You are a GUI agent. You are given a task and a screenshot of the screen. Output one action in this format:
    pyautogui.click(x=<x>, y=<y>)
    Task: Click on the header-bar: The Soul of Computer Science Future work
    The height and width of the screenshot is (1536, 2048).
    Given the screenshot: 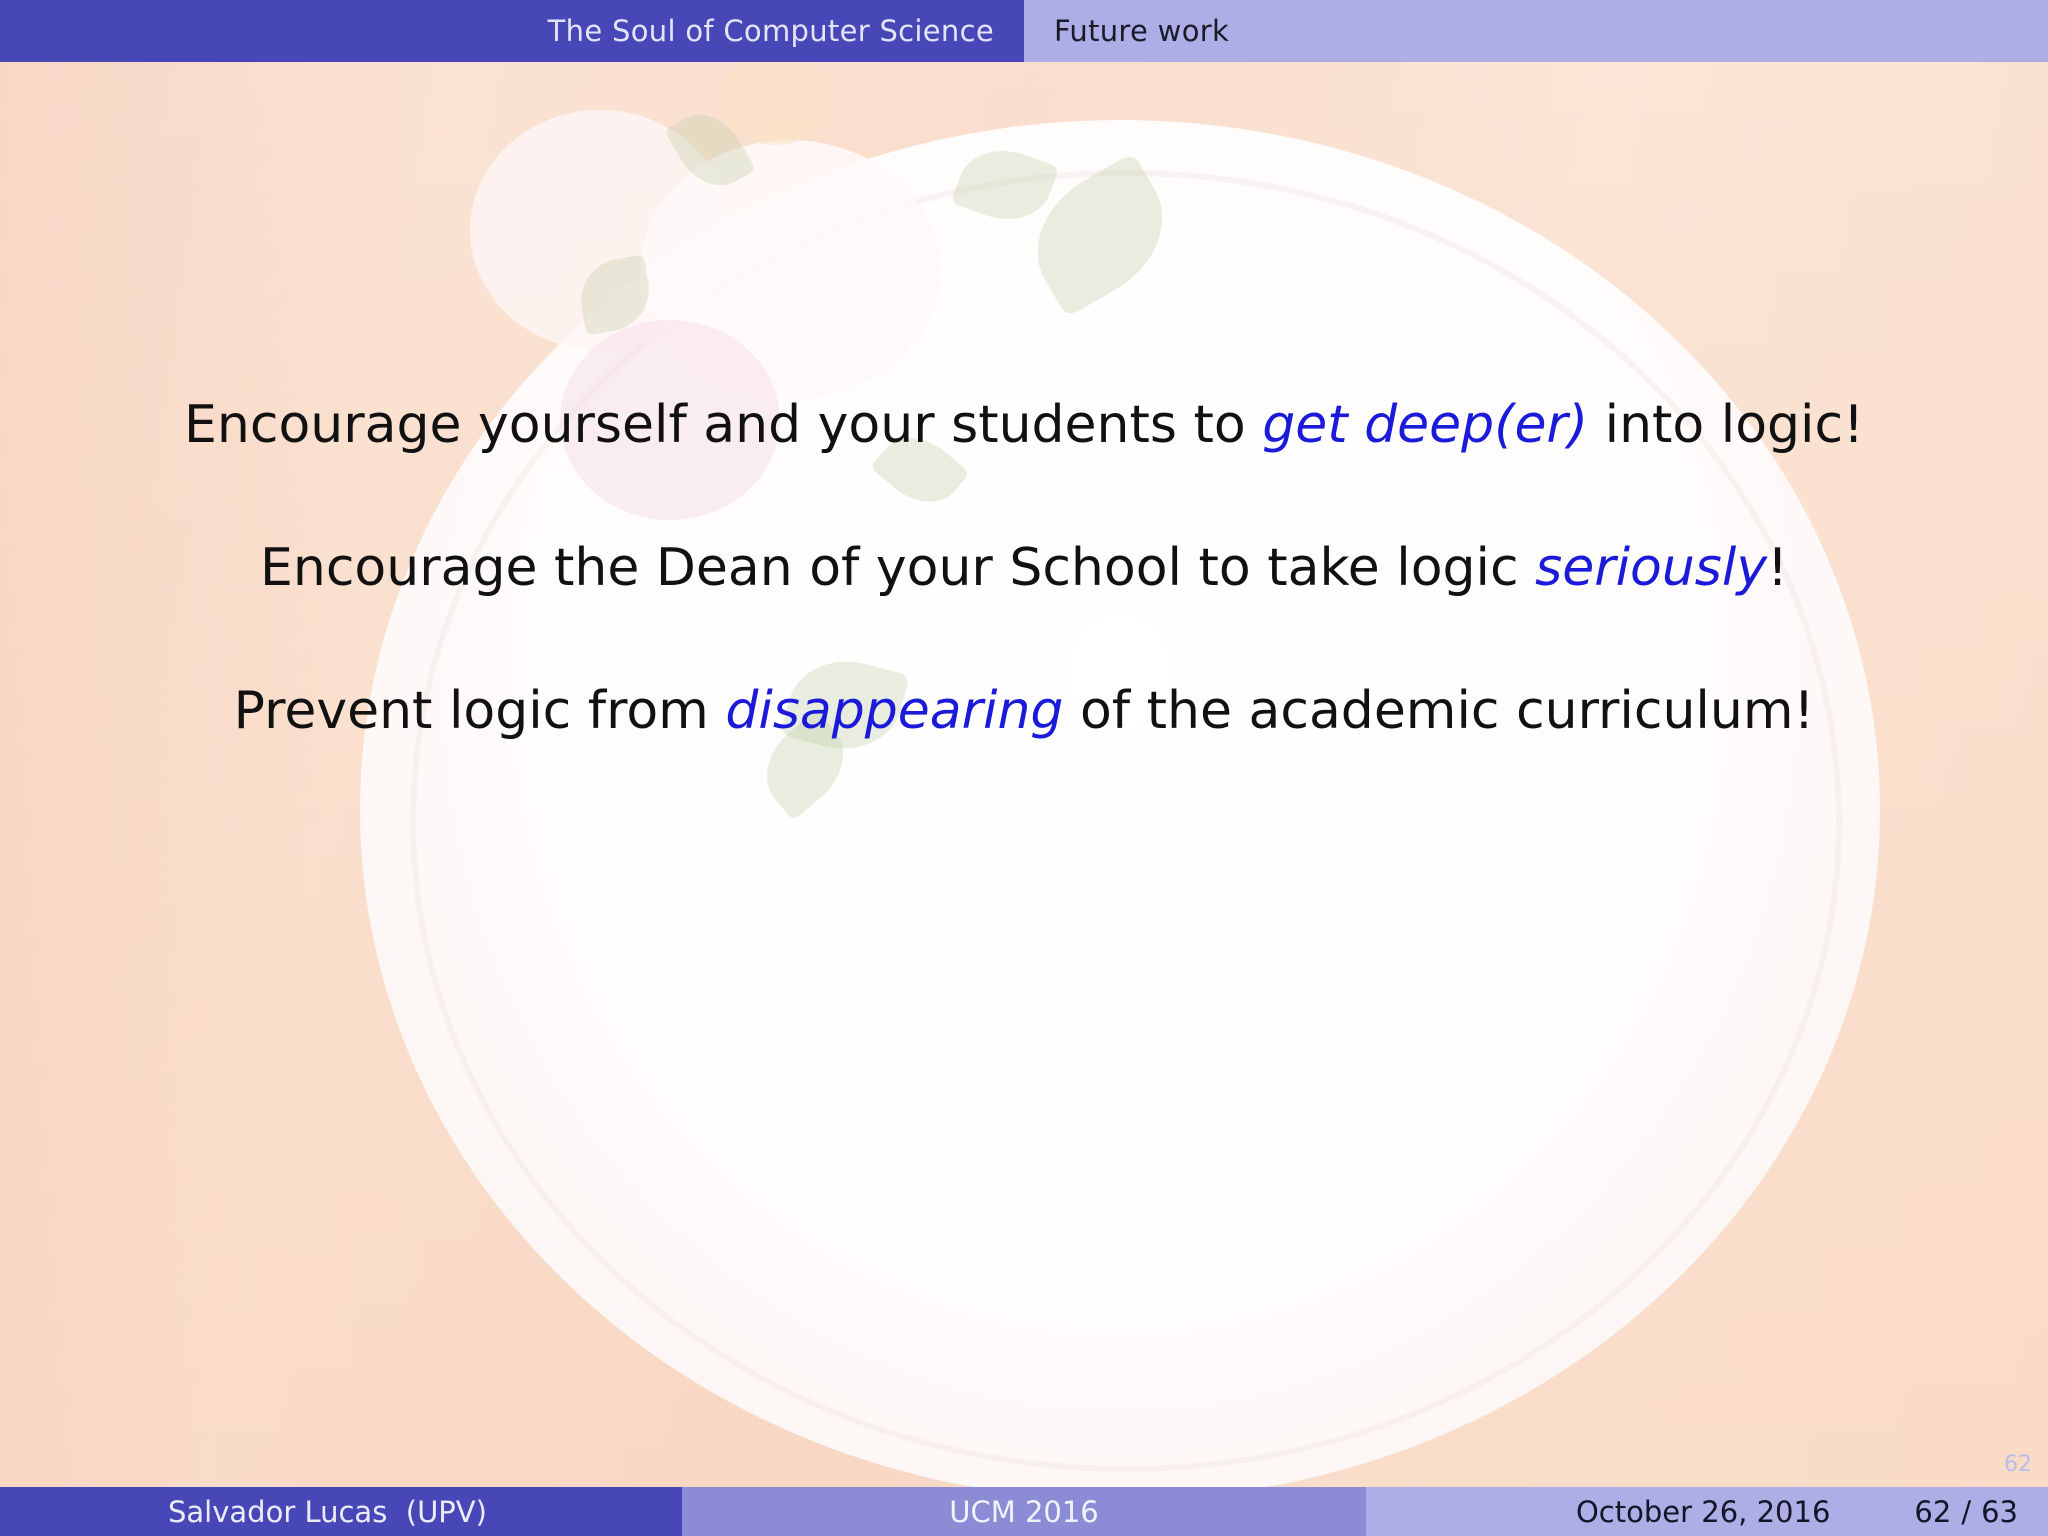 What is the action you would take?
    pyautogui.click(x=1024, y=31)
    